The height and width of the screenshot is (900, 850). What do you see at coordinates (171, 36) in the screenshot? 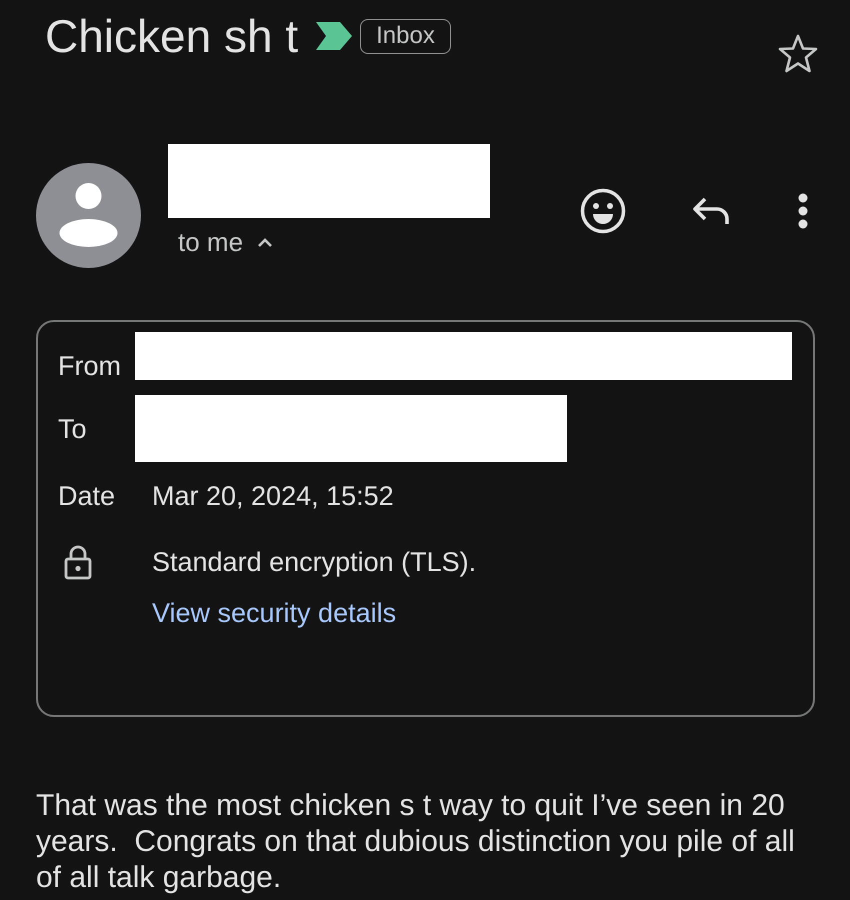
I see `email-subject: Chicken sh t` at bounding box center [171, 36].